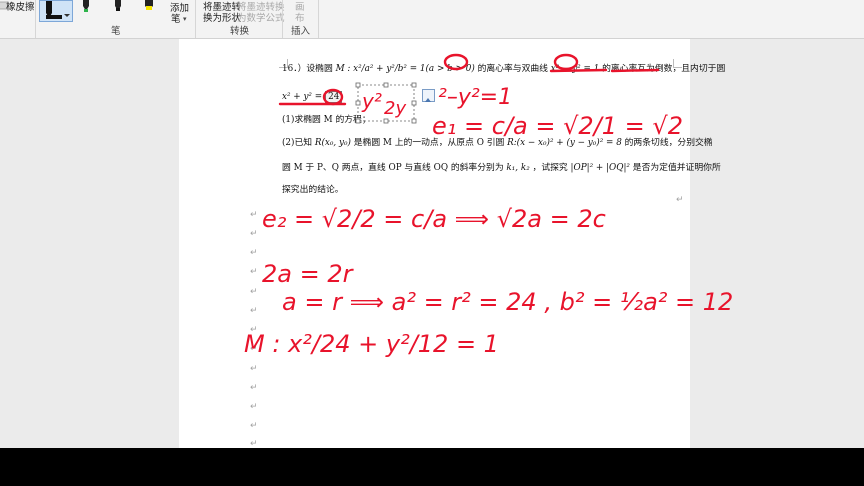 The width and height of the screenshot is (864, 486). I want to click on bottom-black-bar, so click(432, 467).